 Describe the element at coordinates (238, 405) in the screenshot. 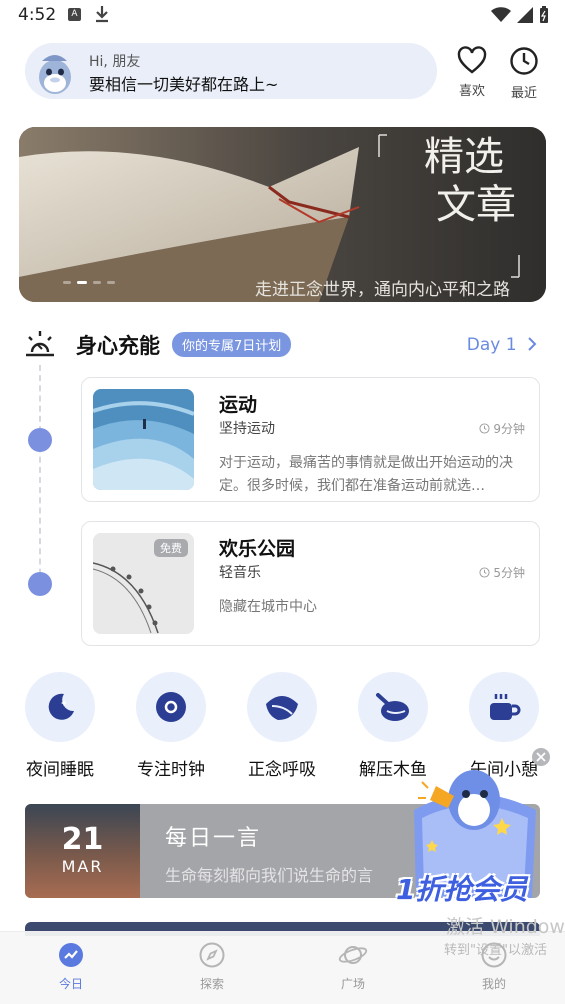

I see `plan-name: 运动` at that location.